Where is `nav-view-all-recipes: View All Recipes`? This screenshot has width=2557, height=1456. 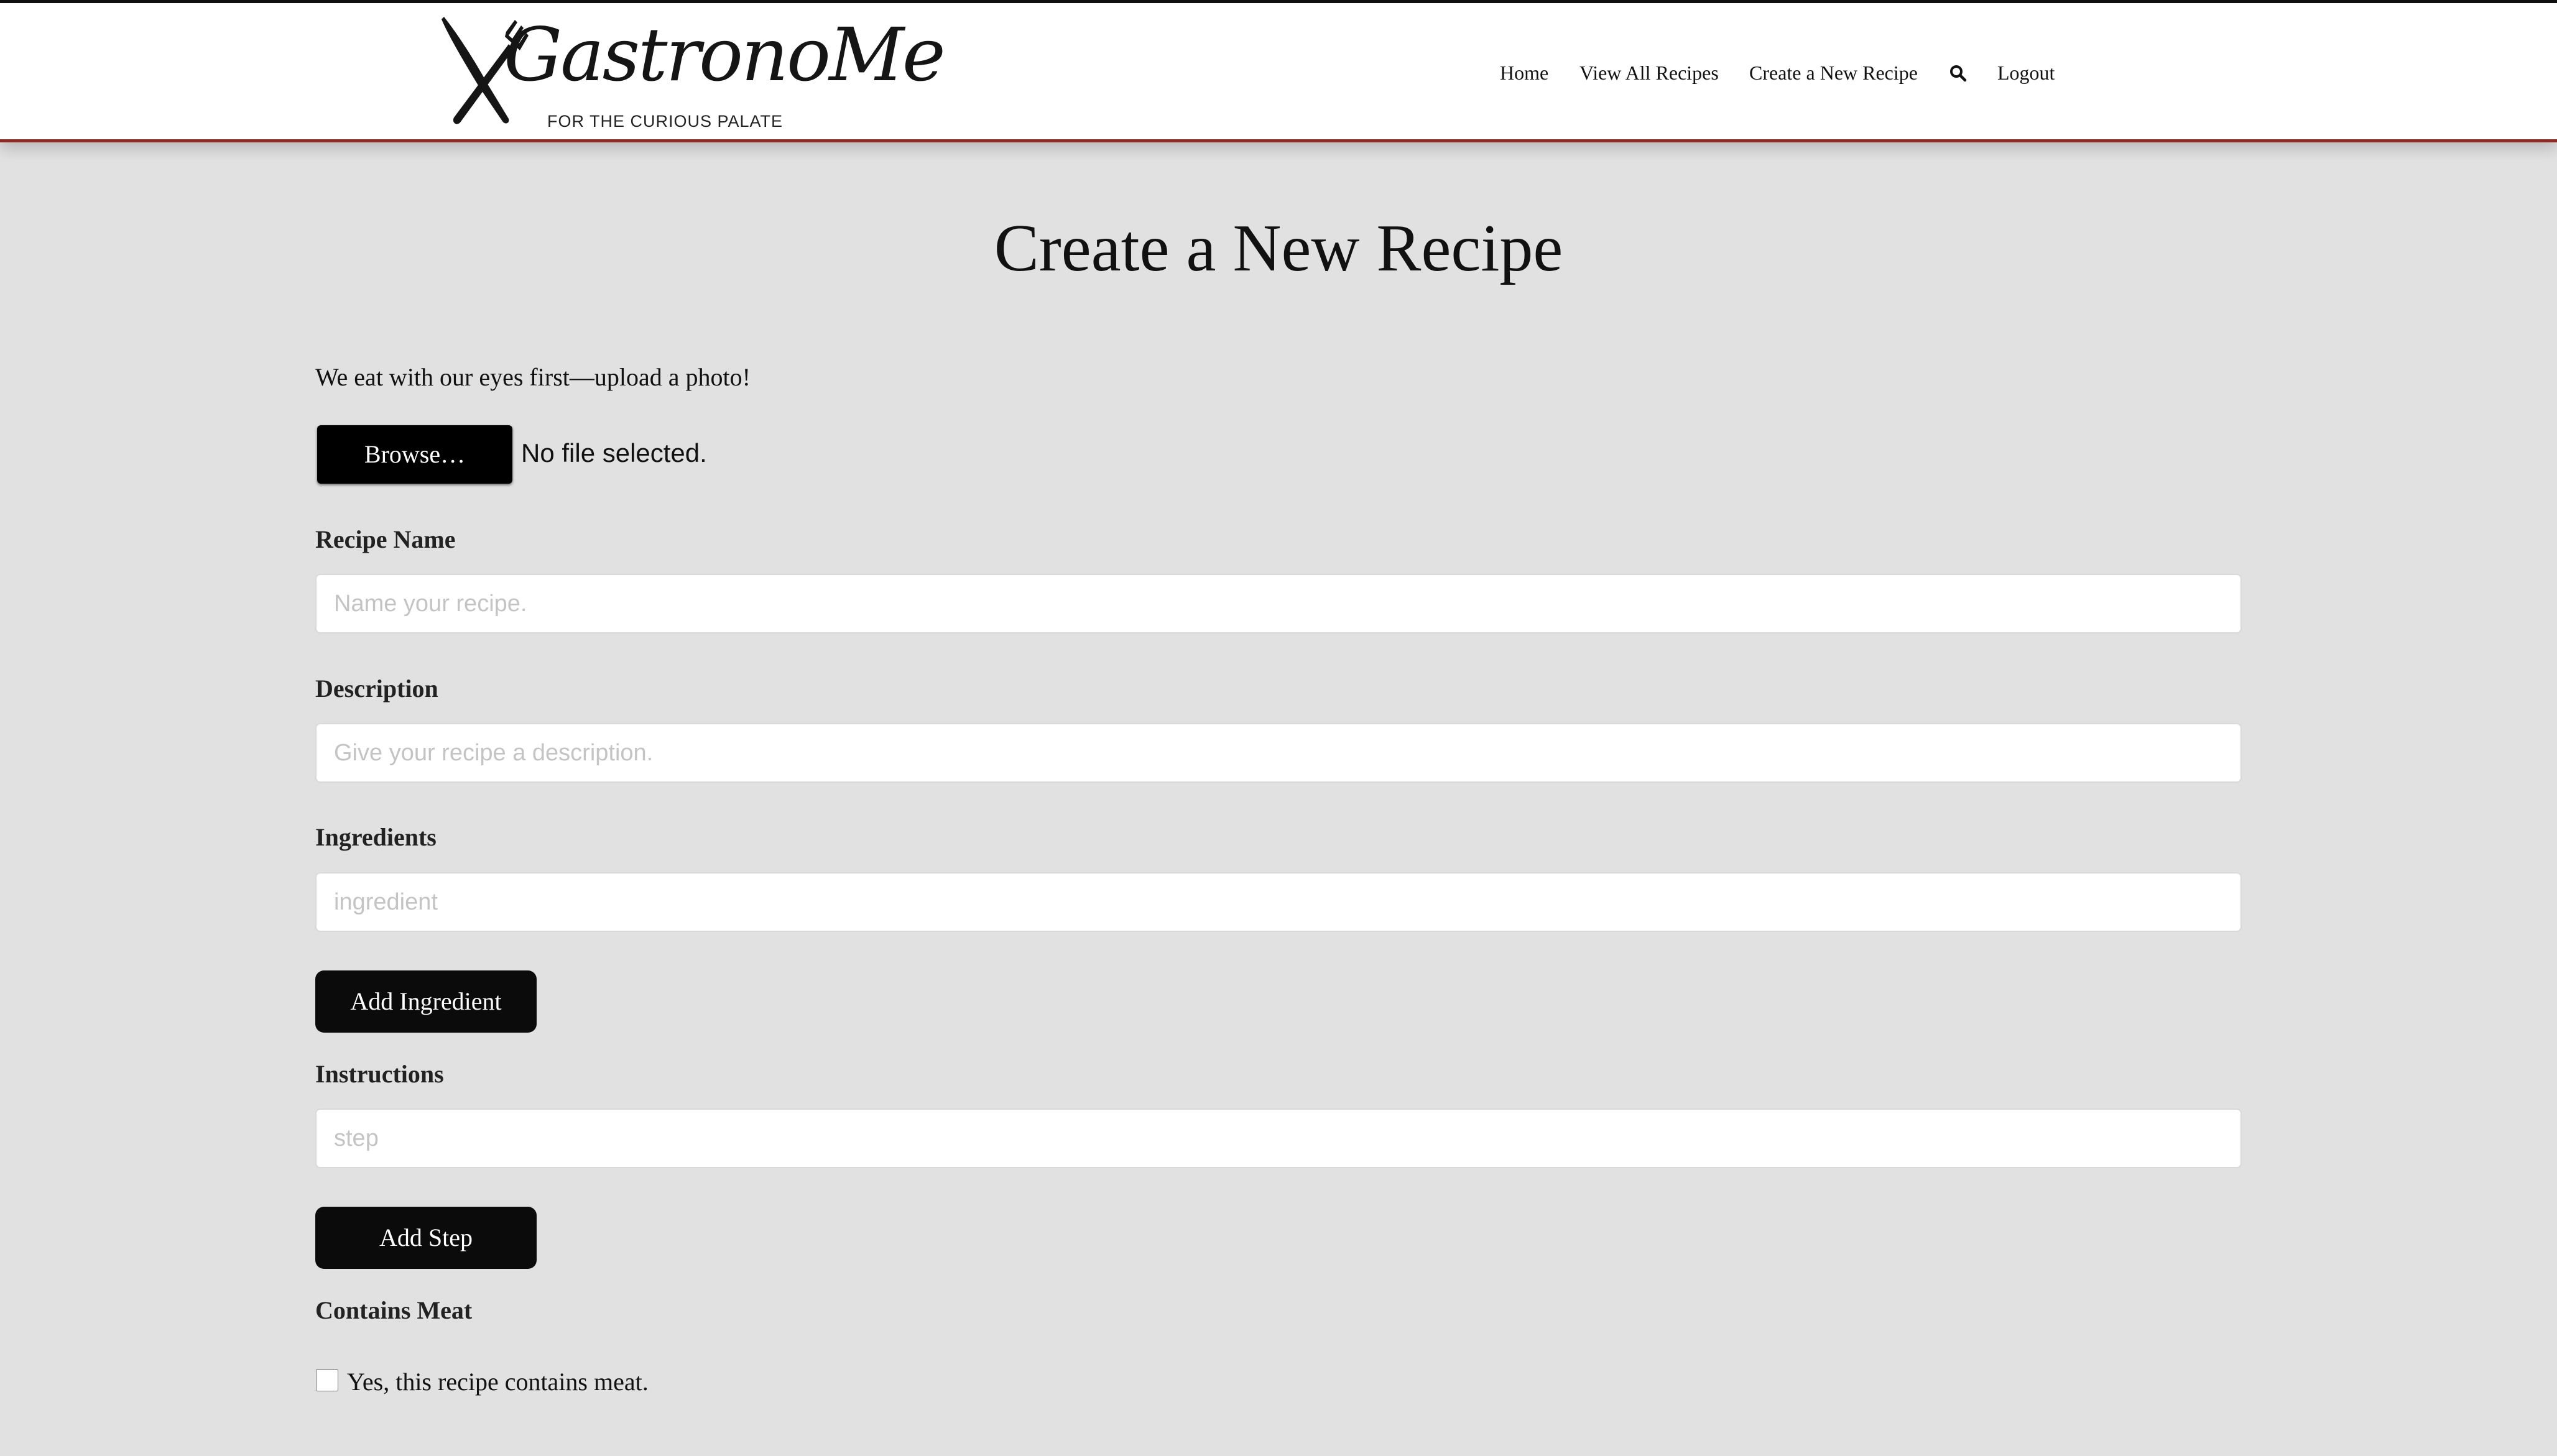 nav-view-all-recipes: View All Recipes is located at coordinates (1649, 72).